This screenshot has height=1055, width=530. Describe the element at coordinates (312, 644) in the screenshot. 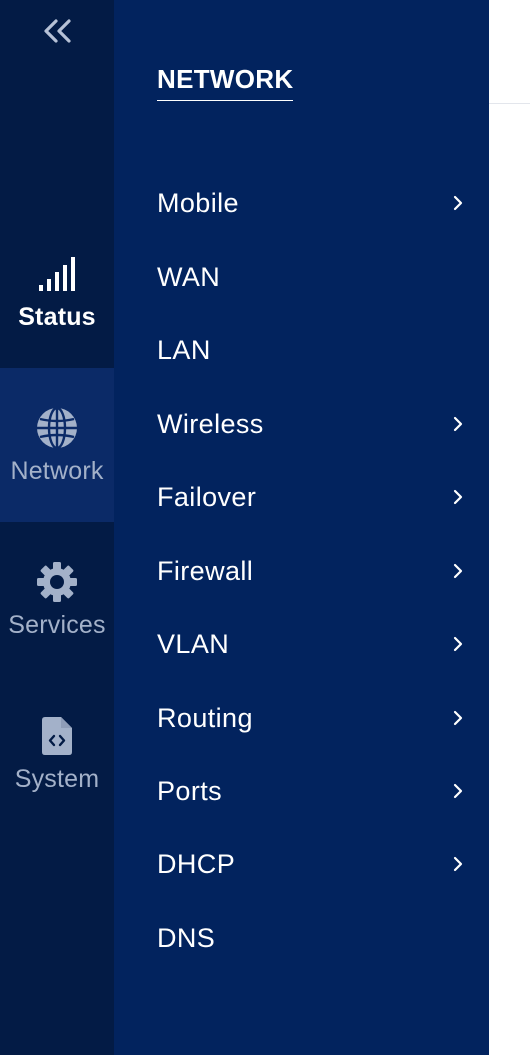

I see `menu-item-vlan: VLAN` at that location.